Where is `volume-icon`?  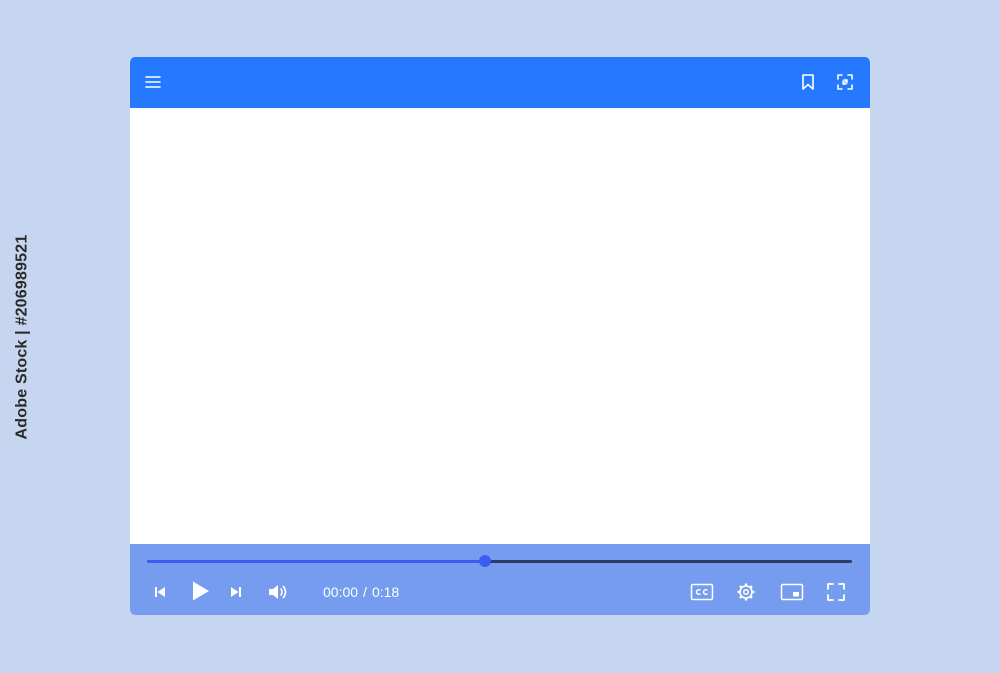
volume-icon is located at coordinates (278, 592).